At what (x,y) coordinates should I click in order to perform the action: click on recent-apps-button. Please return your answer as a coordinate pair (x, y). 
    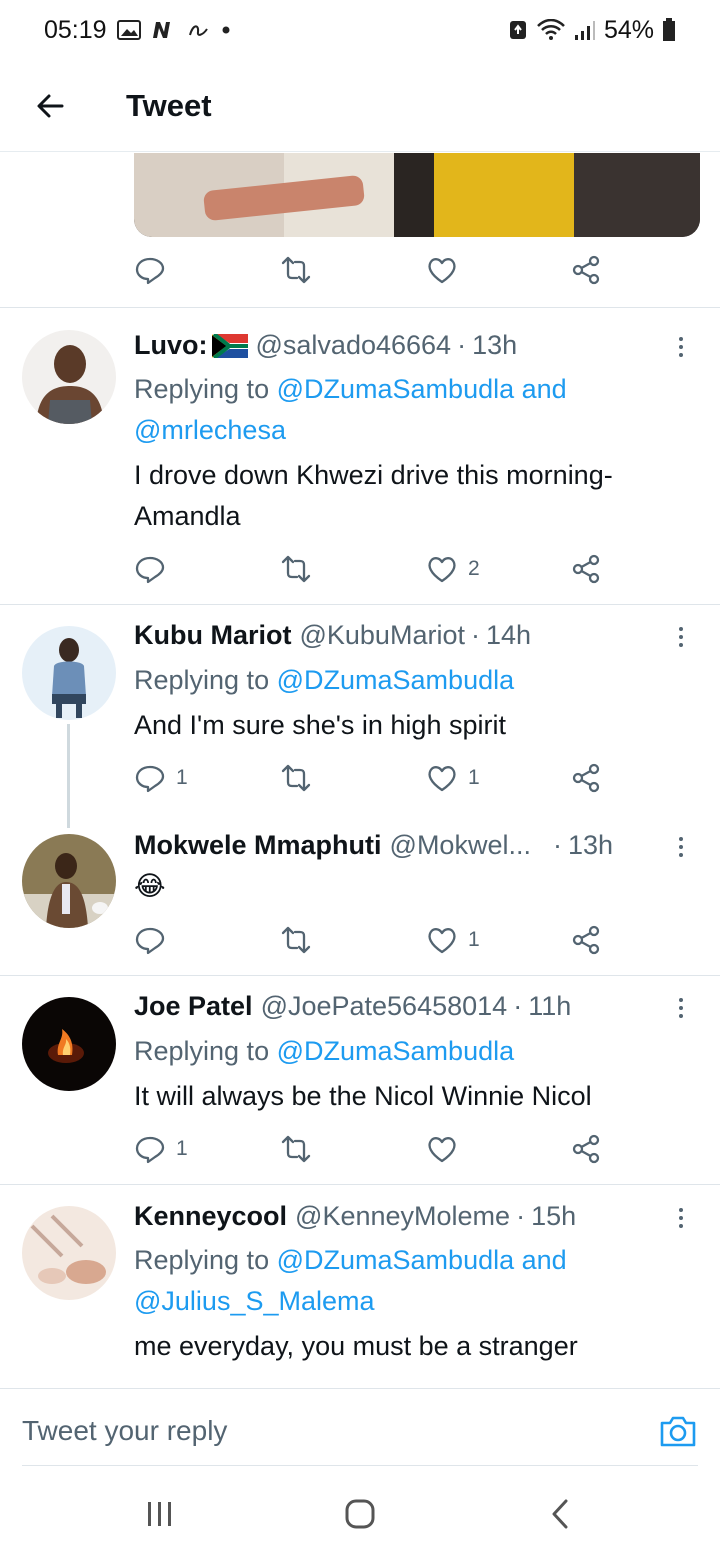
    Looking at the image, I should click on (160, 1516).